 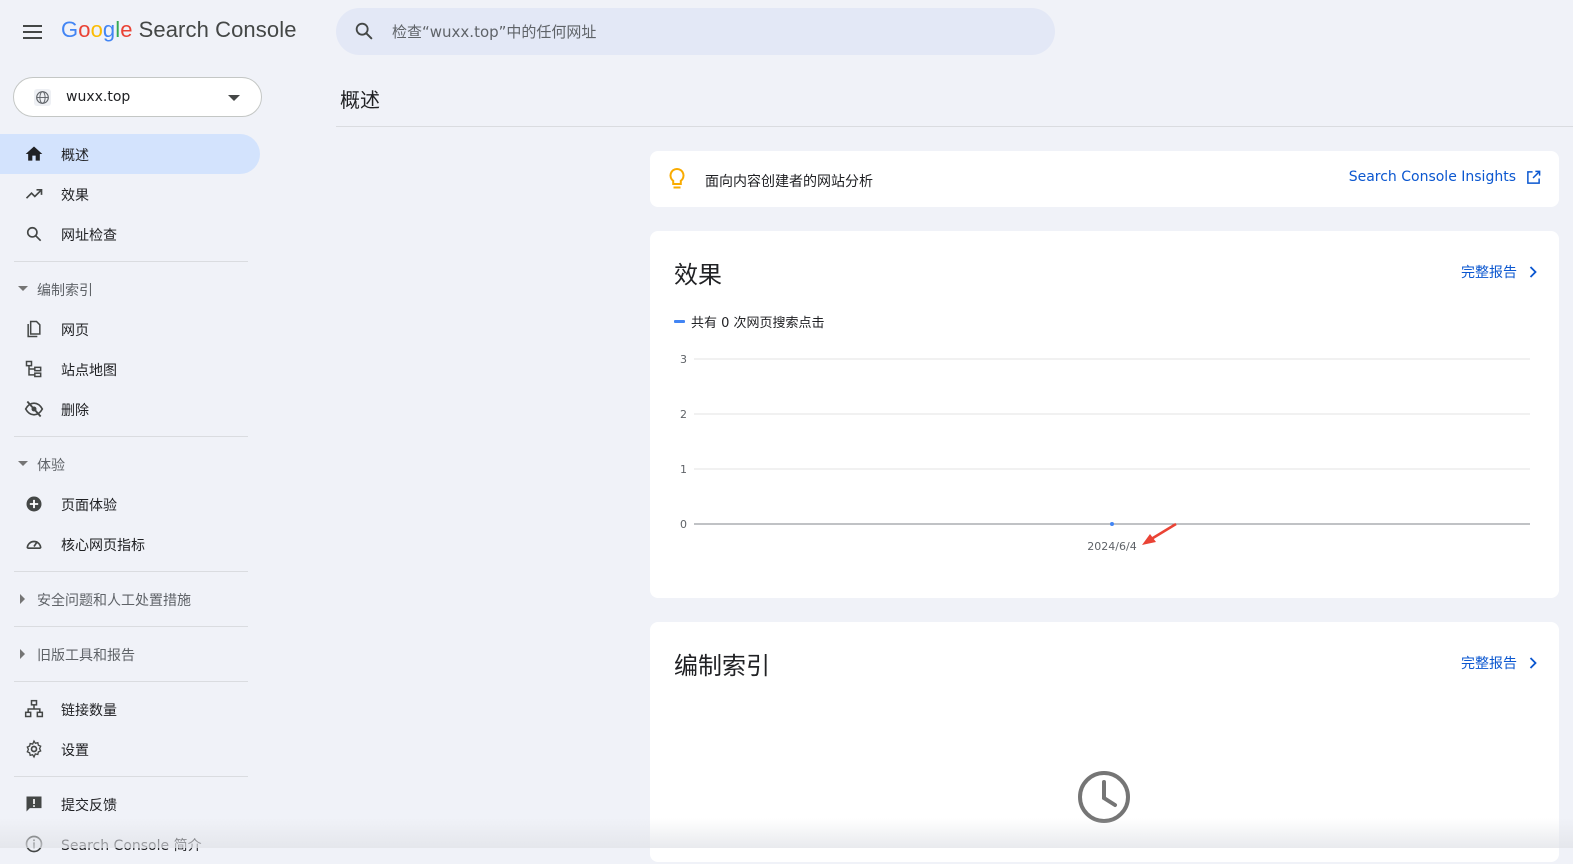 I want to click on sidebar-item-links: 链接数量, so click(x=131, y=709).